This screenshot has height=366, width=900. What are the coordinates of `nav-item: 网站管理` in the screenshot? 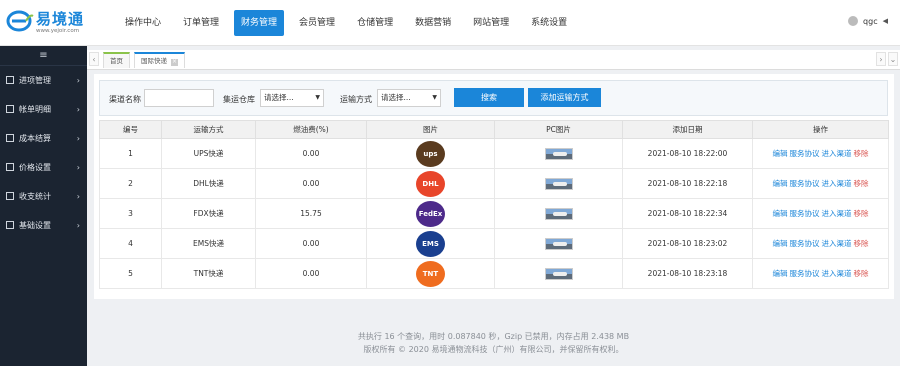 It's located at (491, 23).